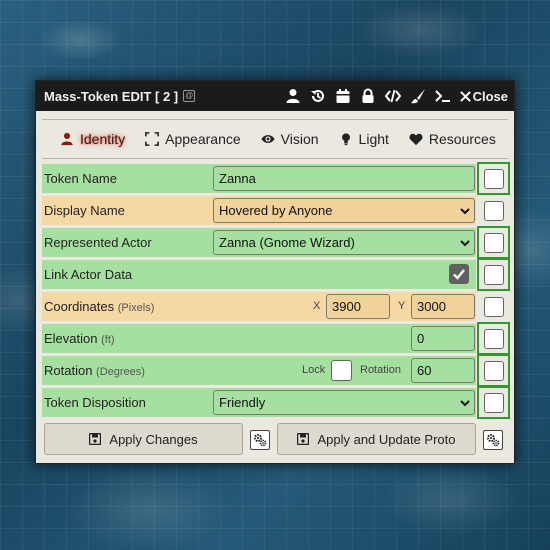 The width and height of the screenshot is (550, 550). I want to click on rotation-checkbox, so click(493, 370).